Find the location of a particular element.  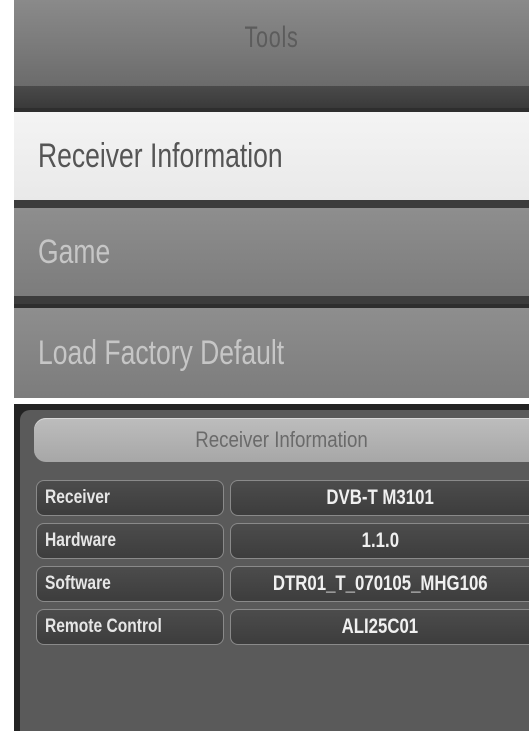

tools-menu-title: Tools is located at coordinates (271, 37).